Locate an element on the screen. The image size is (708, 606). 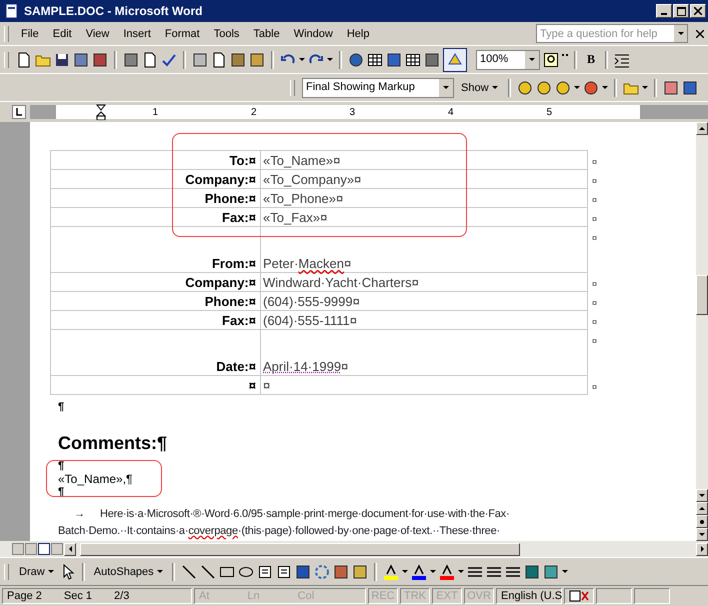
tab-stop-icon is located at coordinates (19, 112).